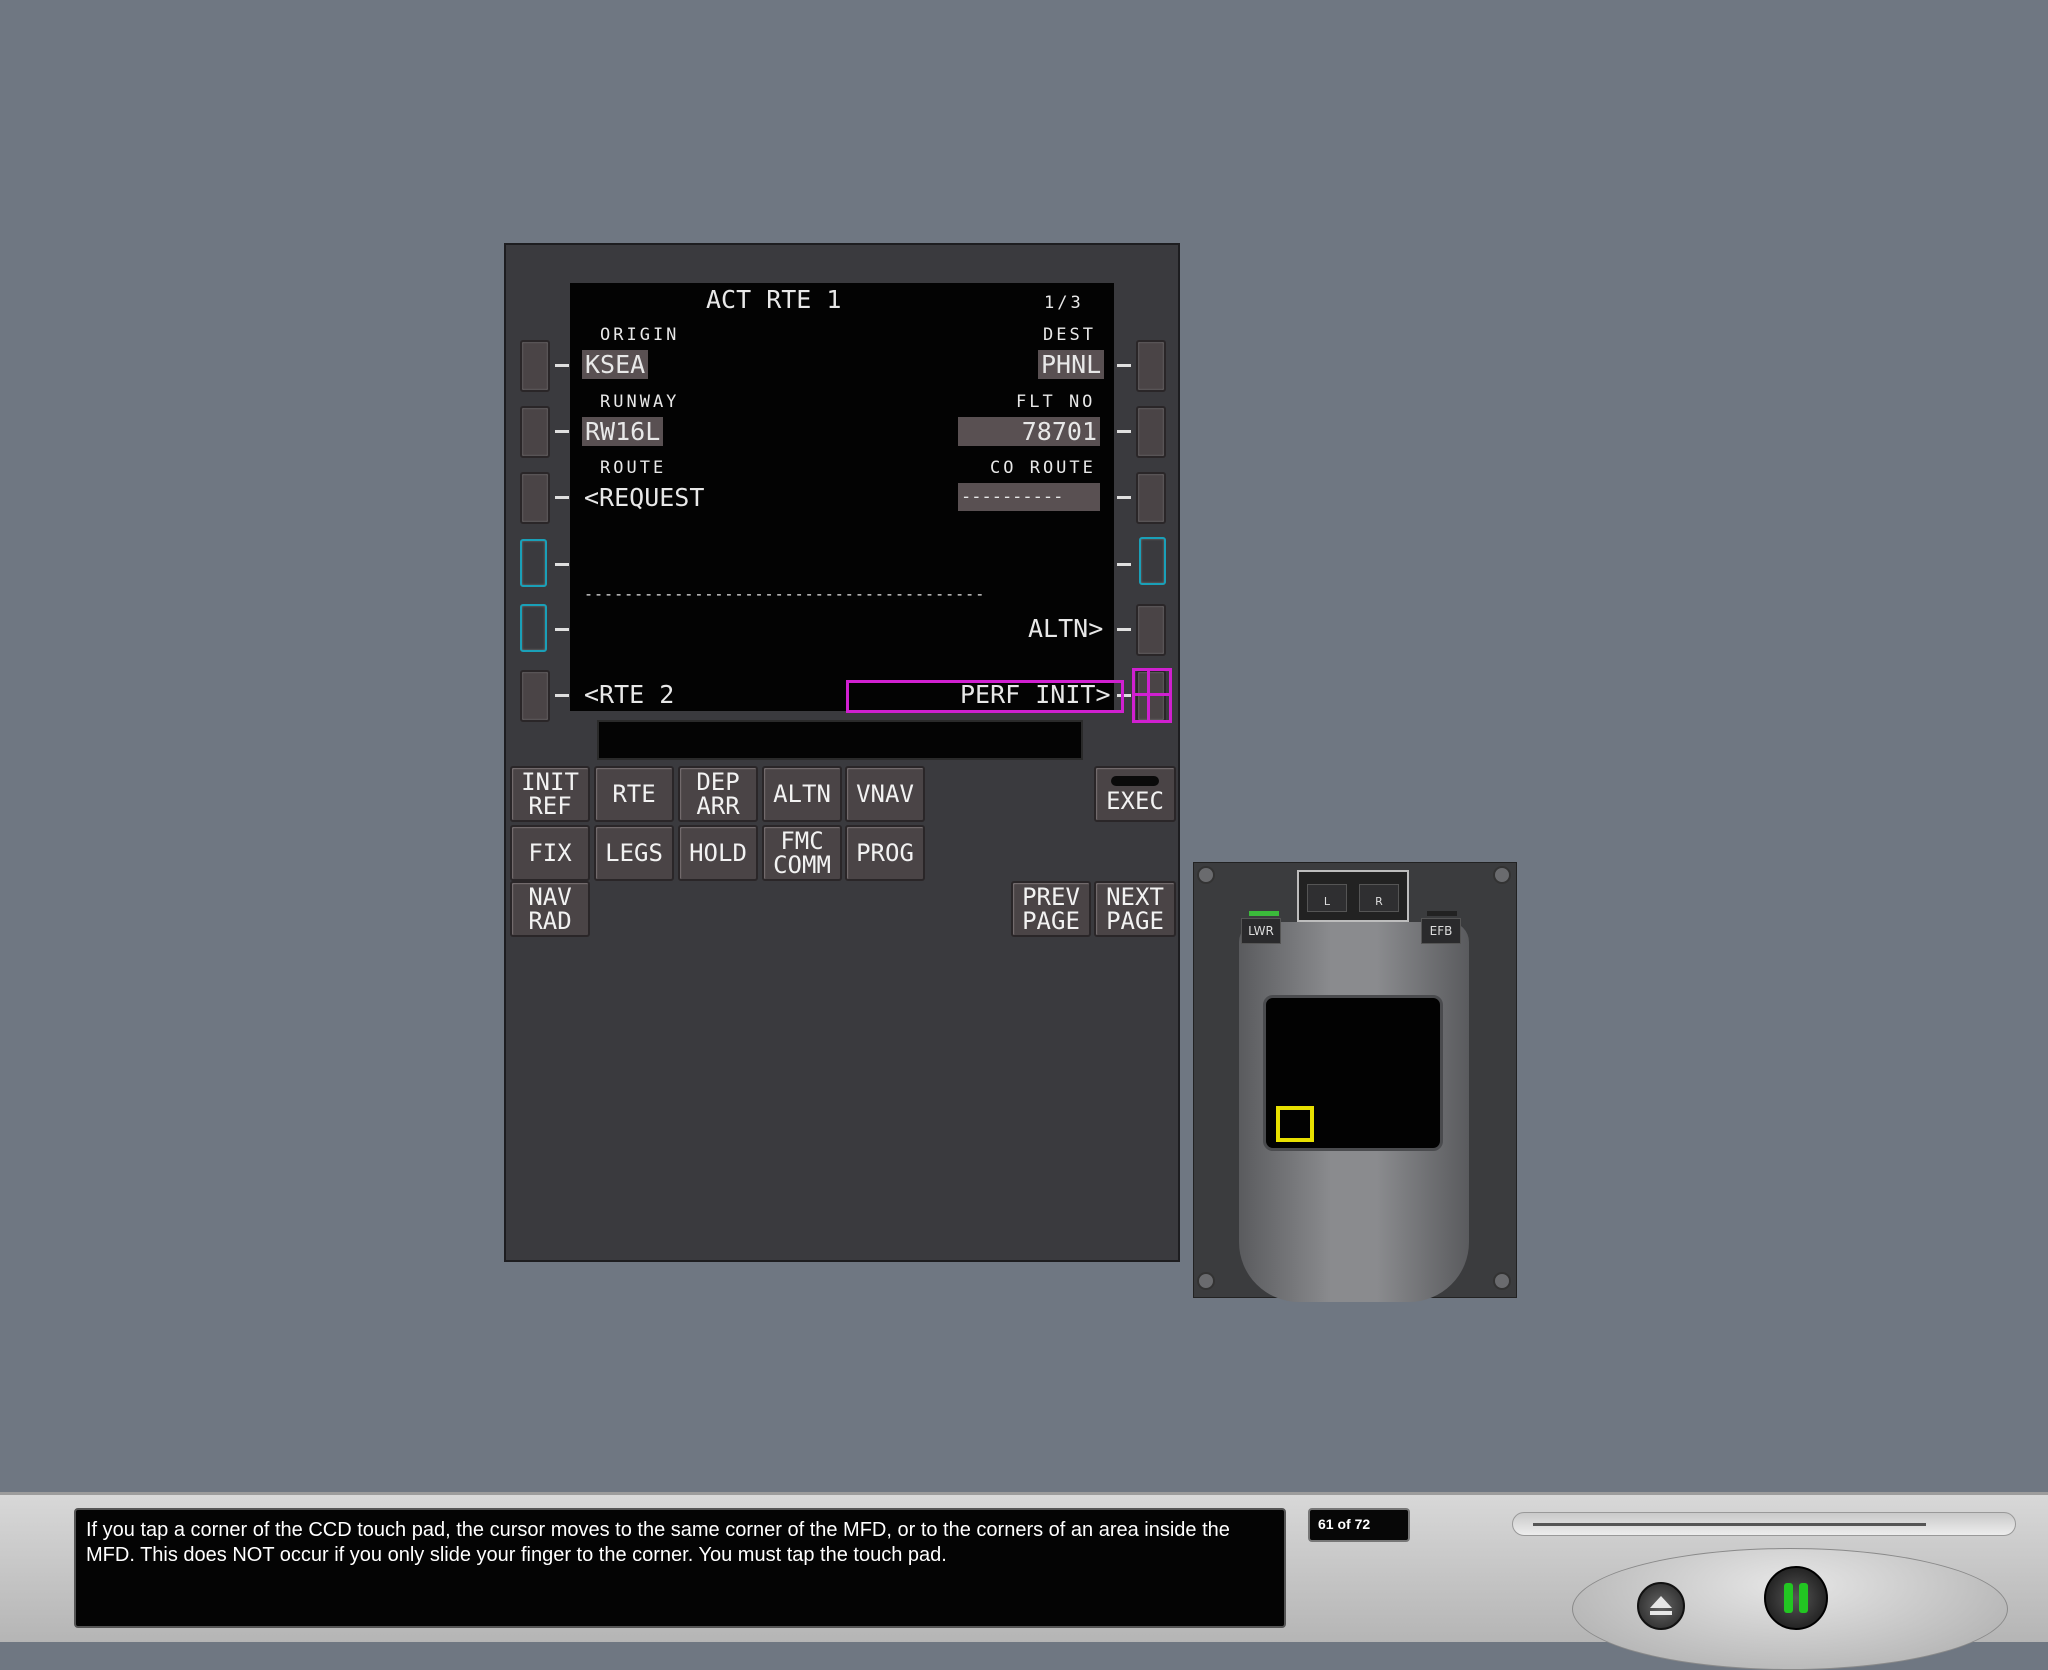 The height and width of the screenshot is (1670, 2048). I want to click on r-button: R, so click(1379, 898).